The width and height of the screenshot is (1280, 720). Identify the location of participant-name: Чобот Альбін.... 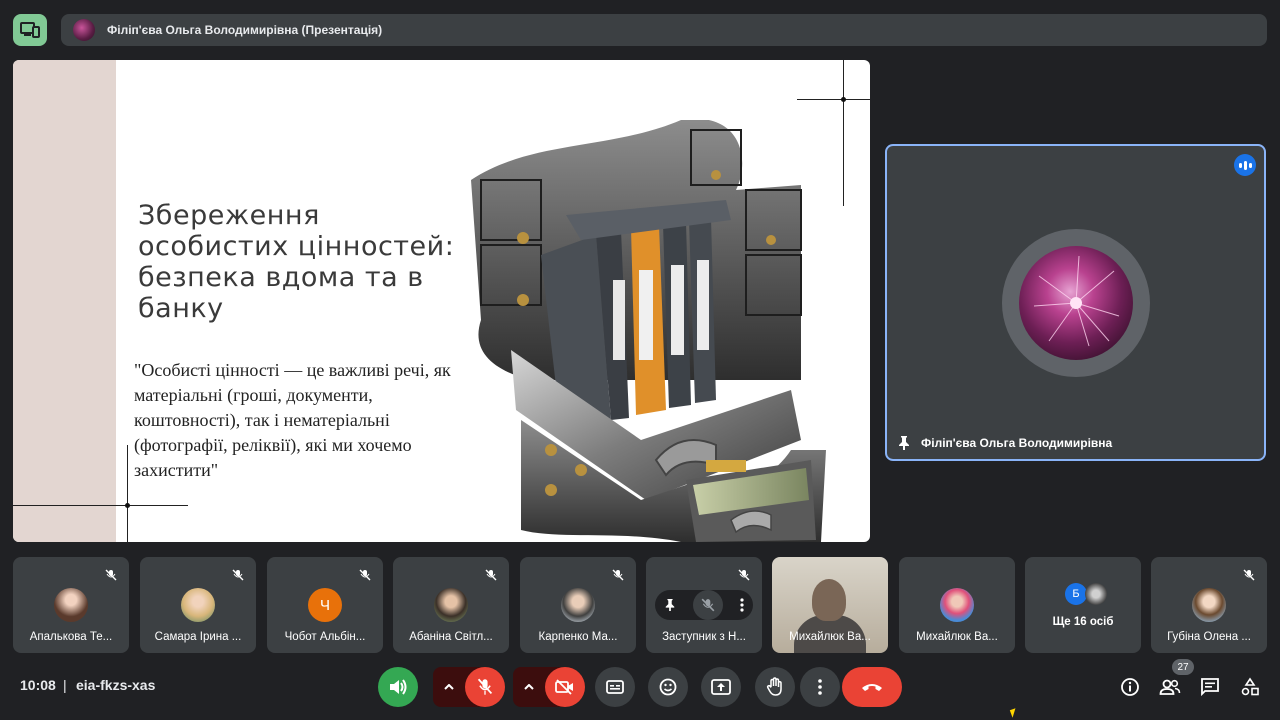
(325, 637).